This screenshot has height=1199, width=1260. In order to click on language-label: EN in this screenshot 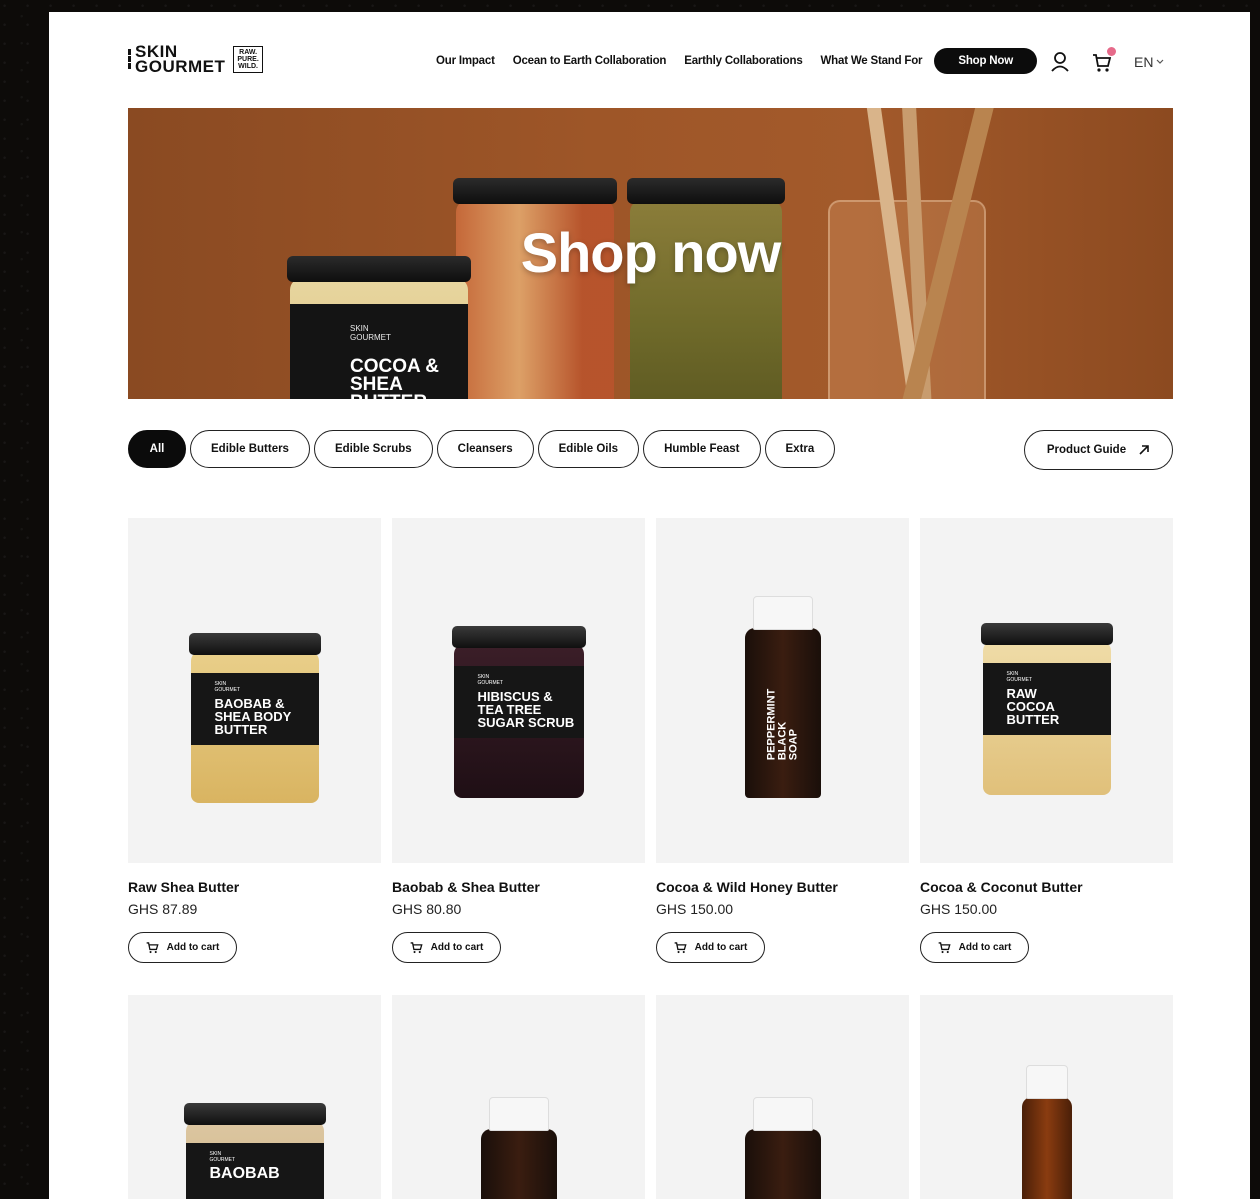, I will do `click(1144, 62)`.